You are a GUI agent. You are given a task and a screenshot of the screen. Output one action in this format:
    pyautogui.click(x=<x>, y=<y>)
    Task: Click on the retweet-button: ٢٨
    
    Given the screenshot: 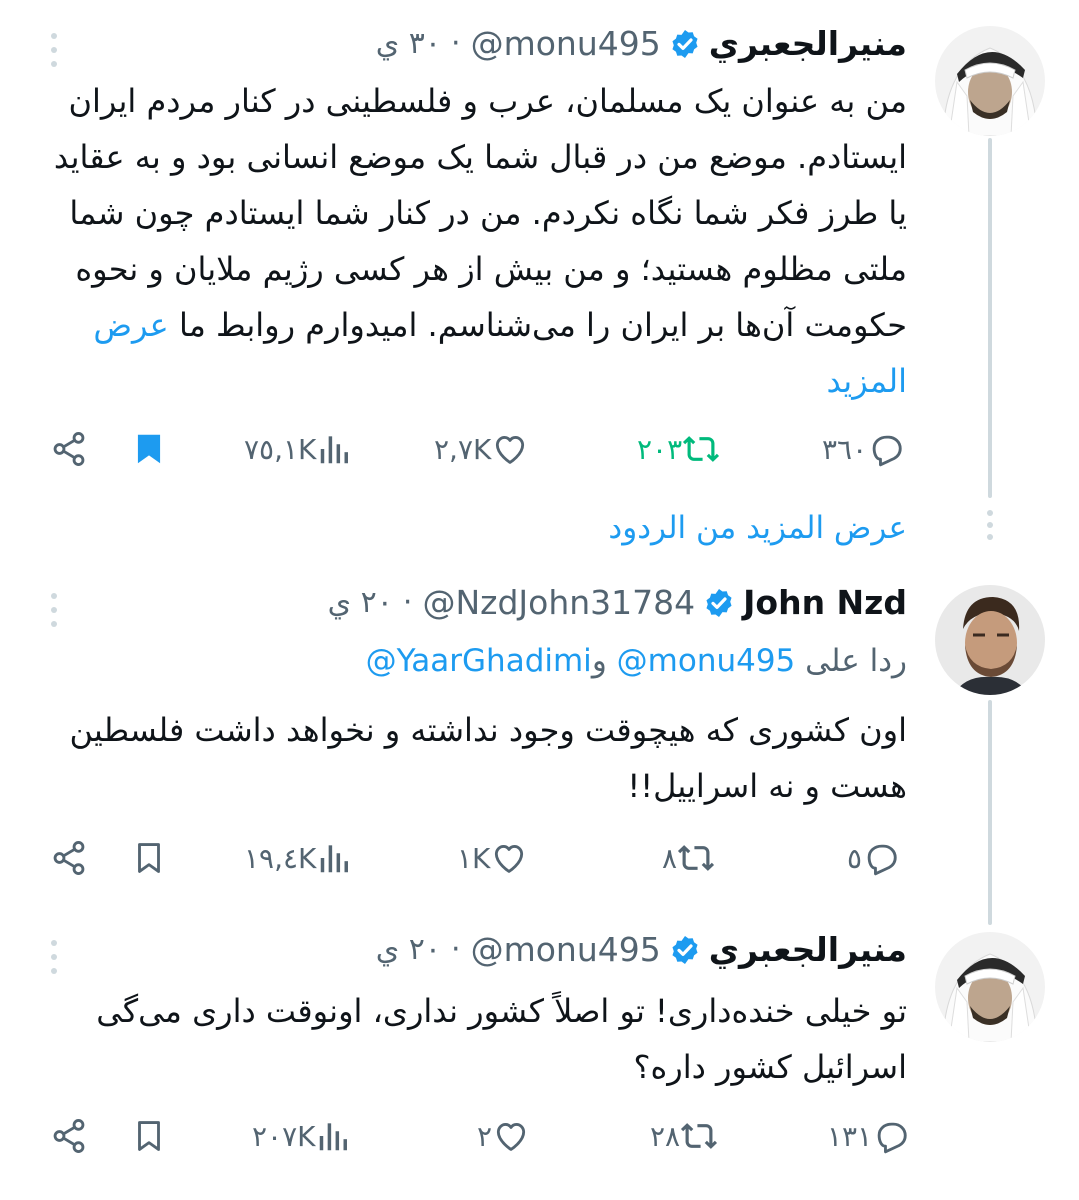 What is the action you would take?
    pyautogui.click(x=683, y=1136)
    